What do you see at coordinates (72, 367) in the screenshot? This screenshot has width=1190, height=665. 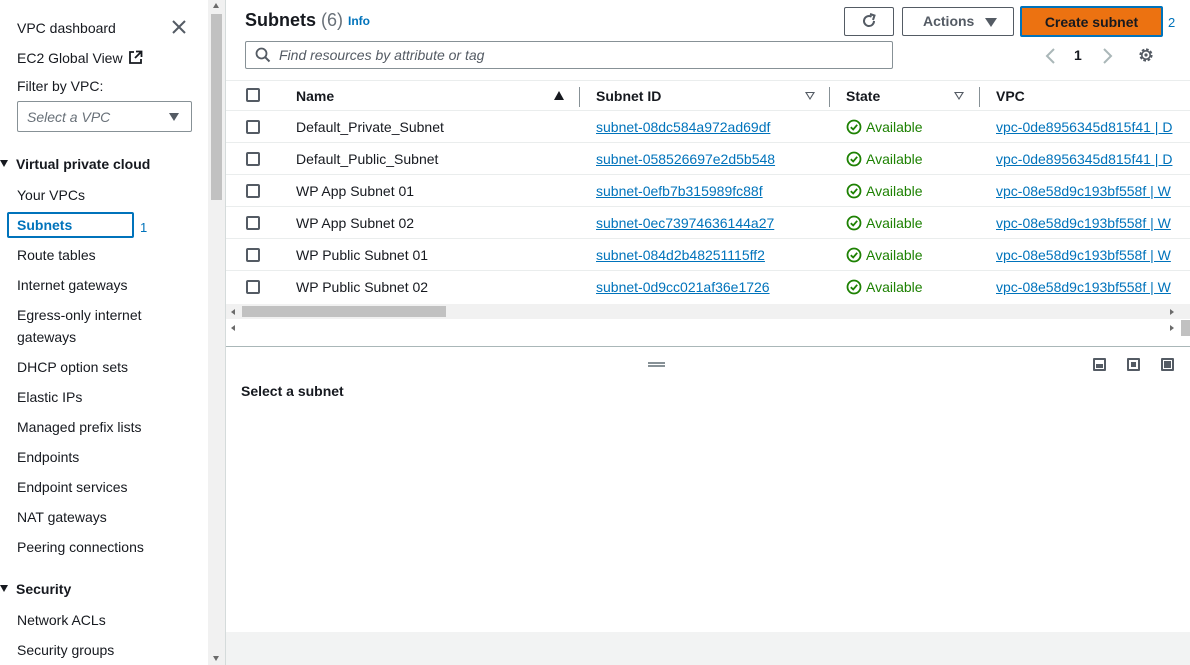 I see `sidebar-item-dhcp-option-sets: DHCP option sets` at bounding box center [72, 367].